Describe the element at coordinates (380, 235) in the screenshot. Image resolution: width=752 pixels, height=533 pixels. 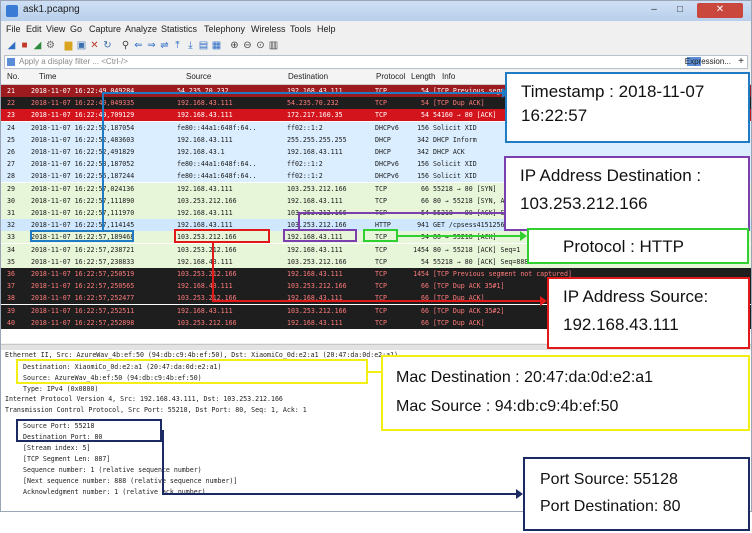
I see `protocol-highlight` at that location.